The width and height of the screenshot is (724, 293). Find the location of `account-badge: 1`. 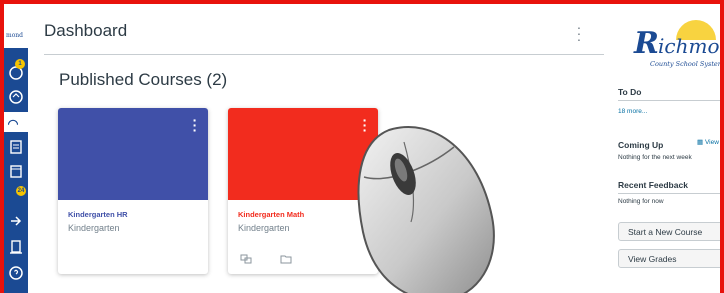

account-badge: 1 is located at coordinates (20, 64).